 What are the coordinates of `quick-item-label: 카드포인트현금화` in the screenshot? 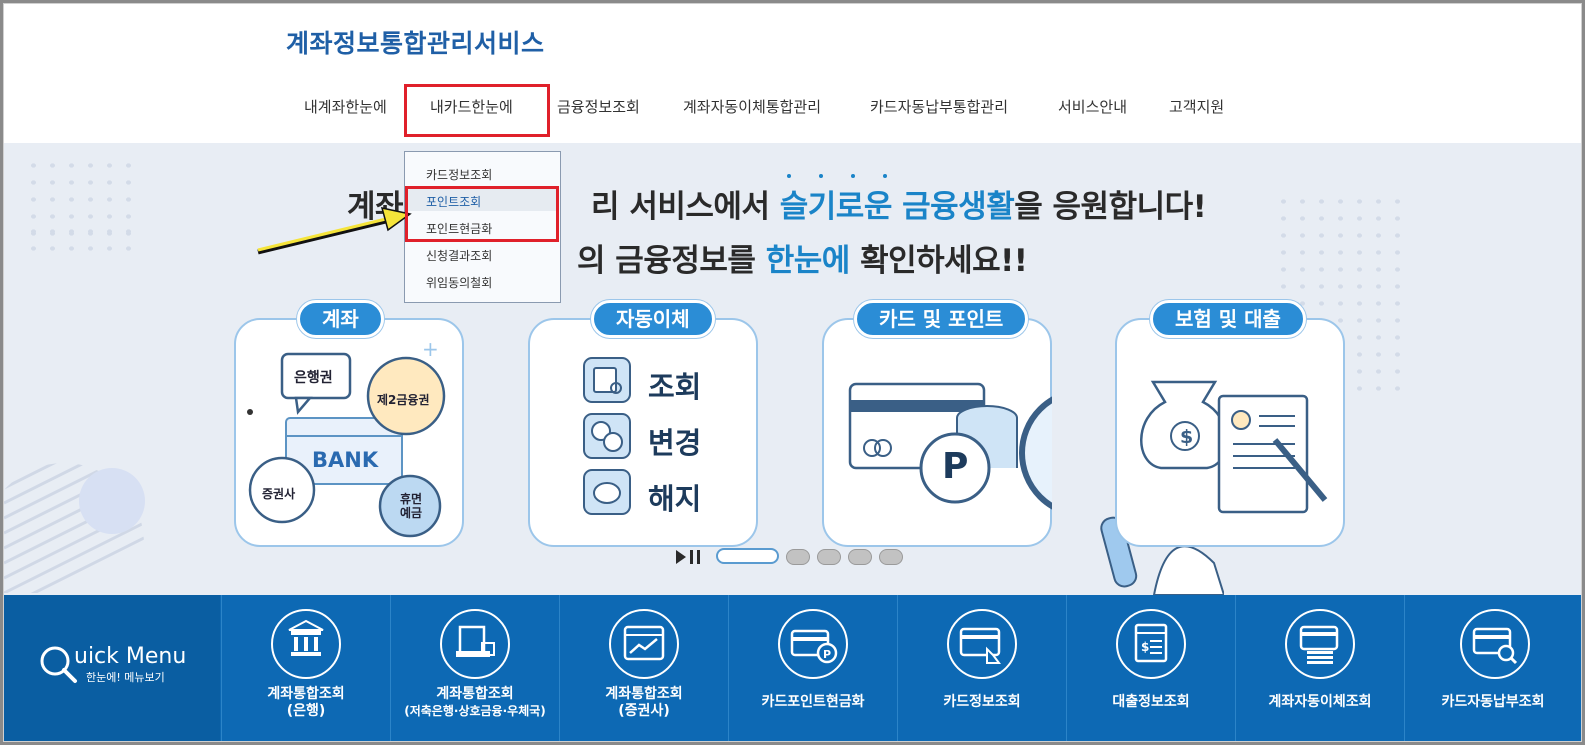 It's located at (813, 702).